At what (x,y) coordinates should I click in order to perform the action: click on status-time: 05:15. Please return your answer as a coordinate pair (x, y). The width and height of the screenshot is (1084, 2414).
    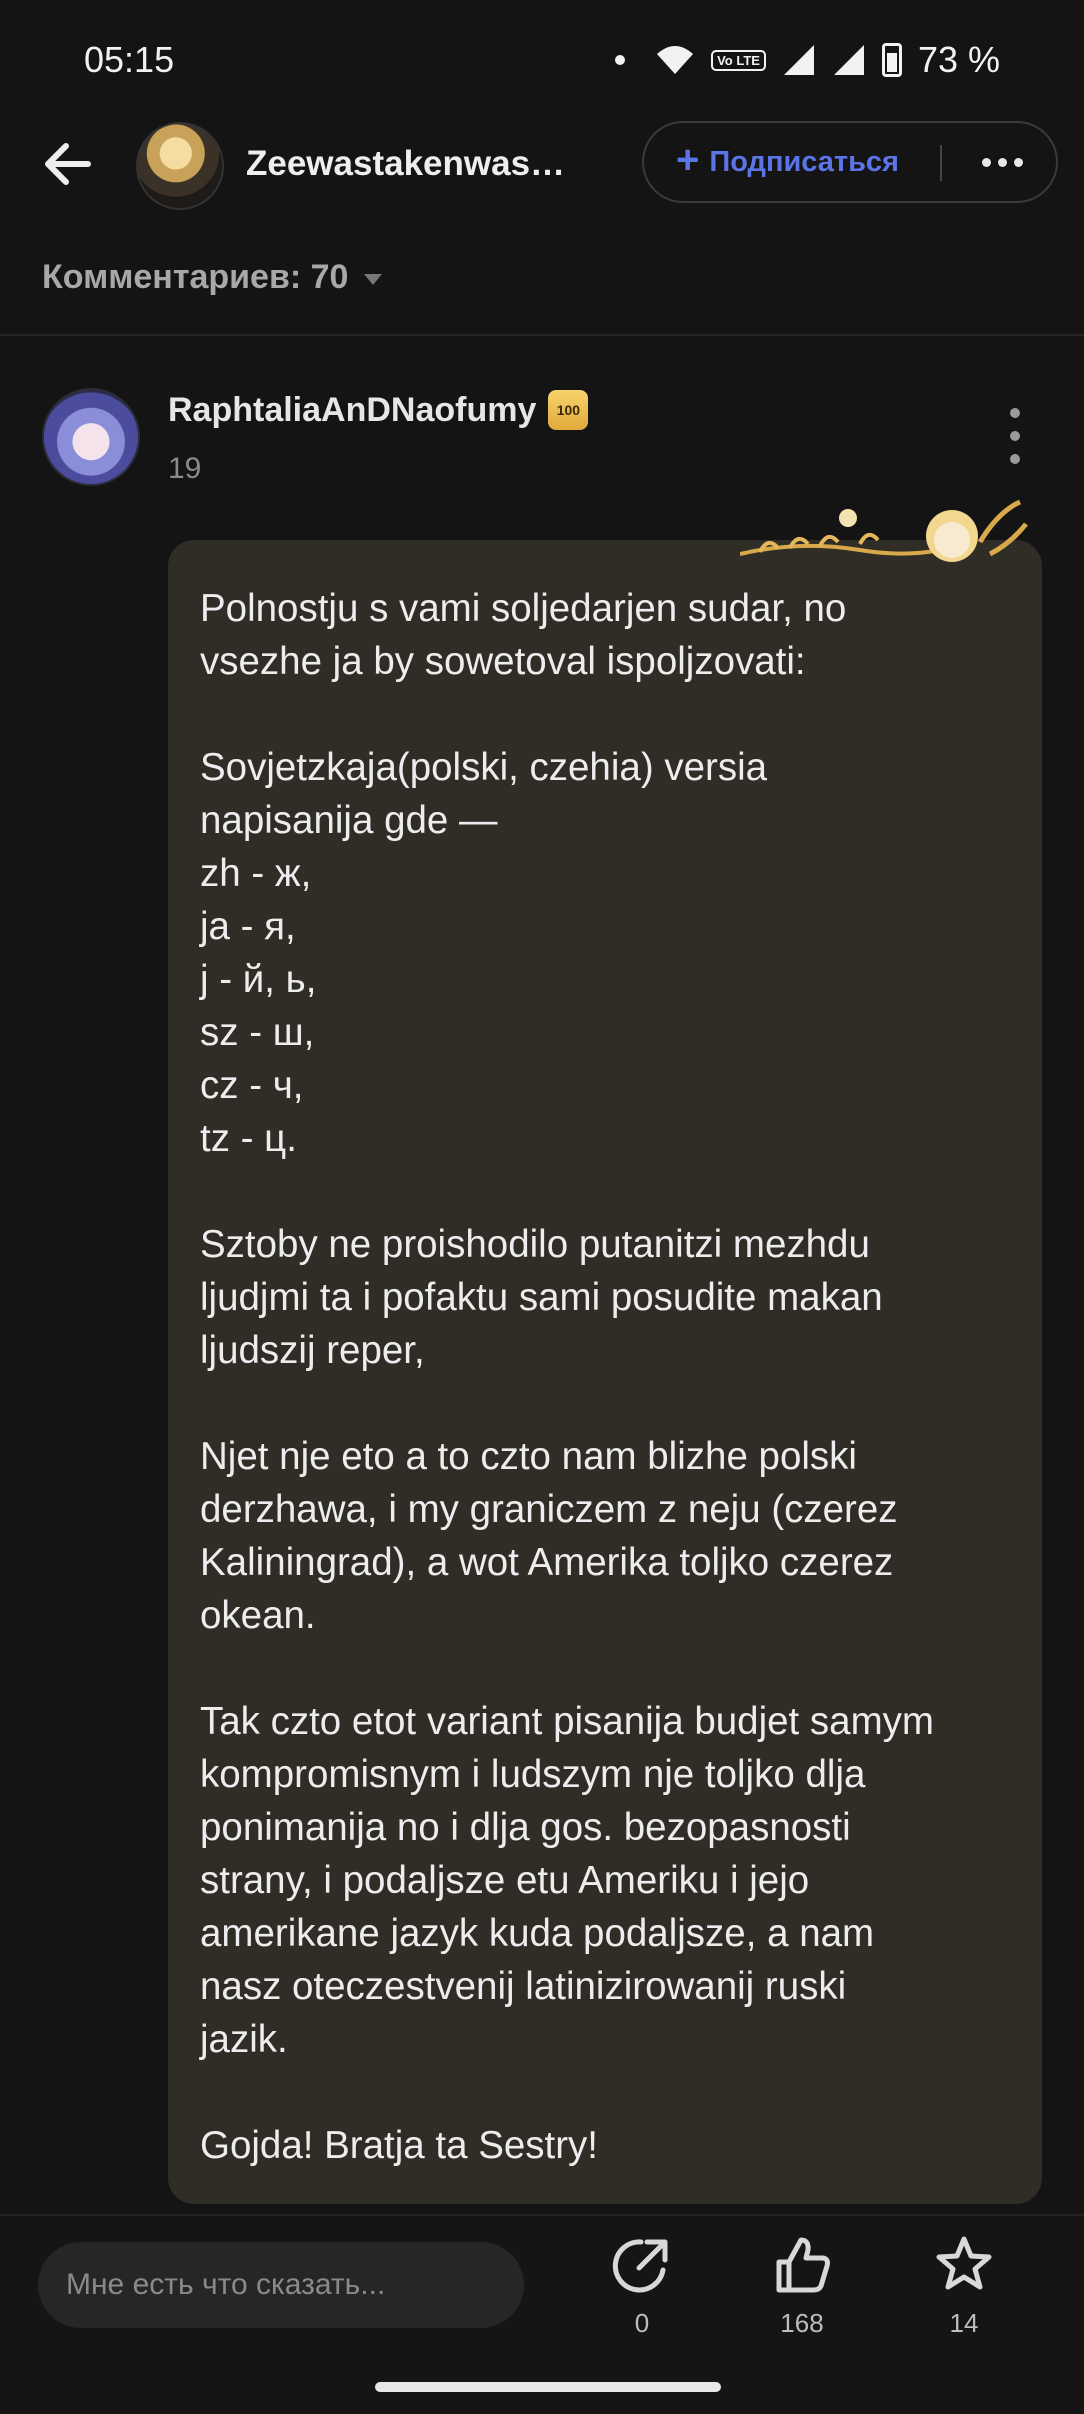
    Looking at the image, I should click on (129, 59).